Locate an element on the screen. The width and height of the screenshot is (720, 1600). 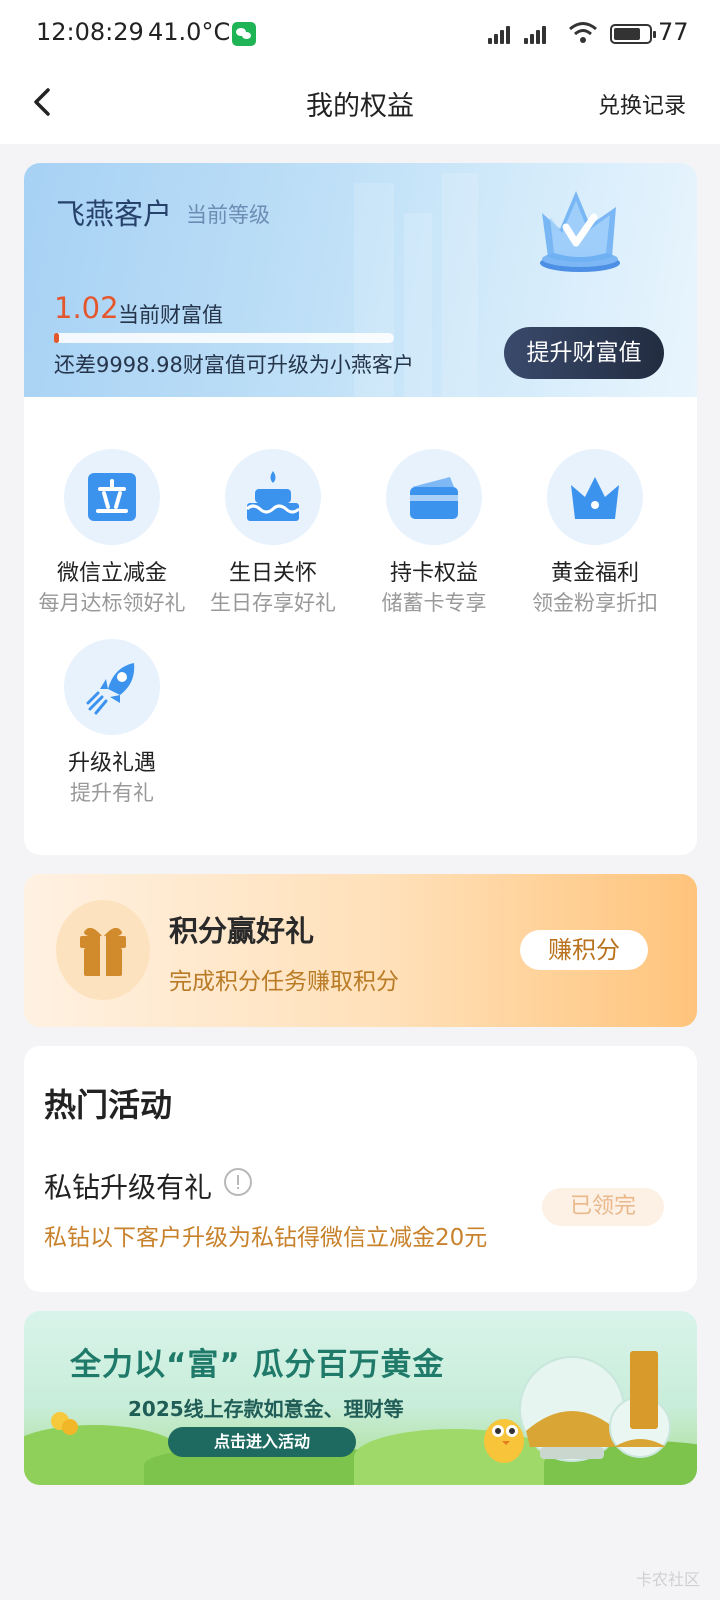
benefit-title: 持卡权益 is located at coordinates (433, 573).